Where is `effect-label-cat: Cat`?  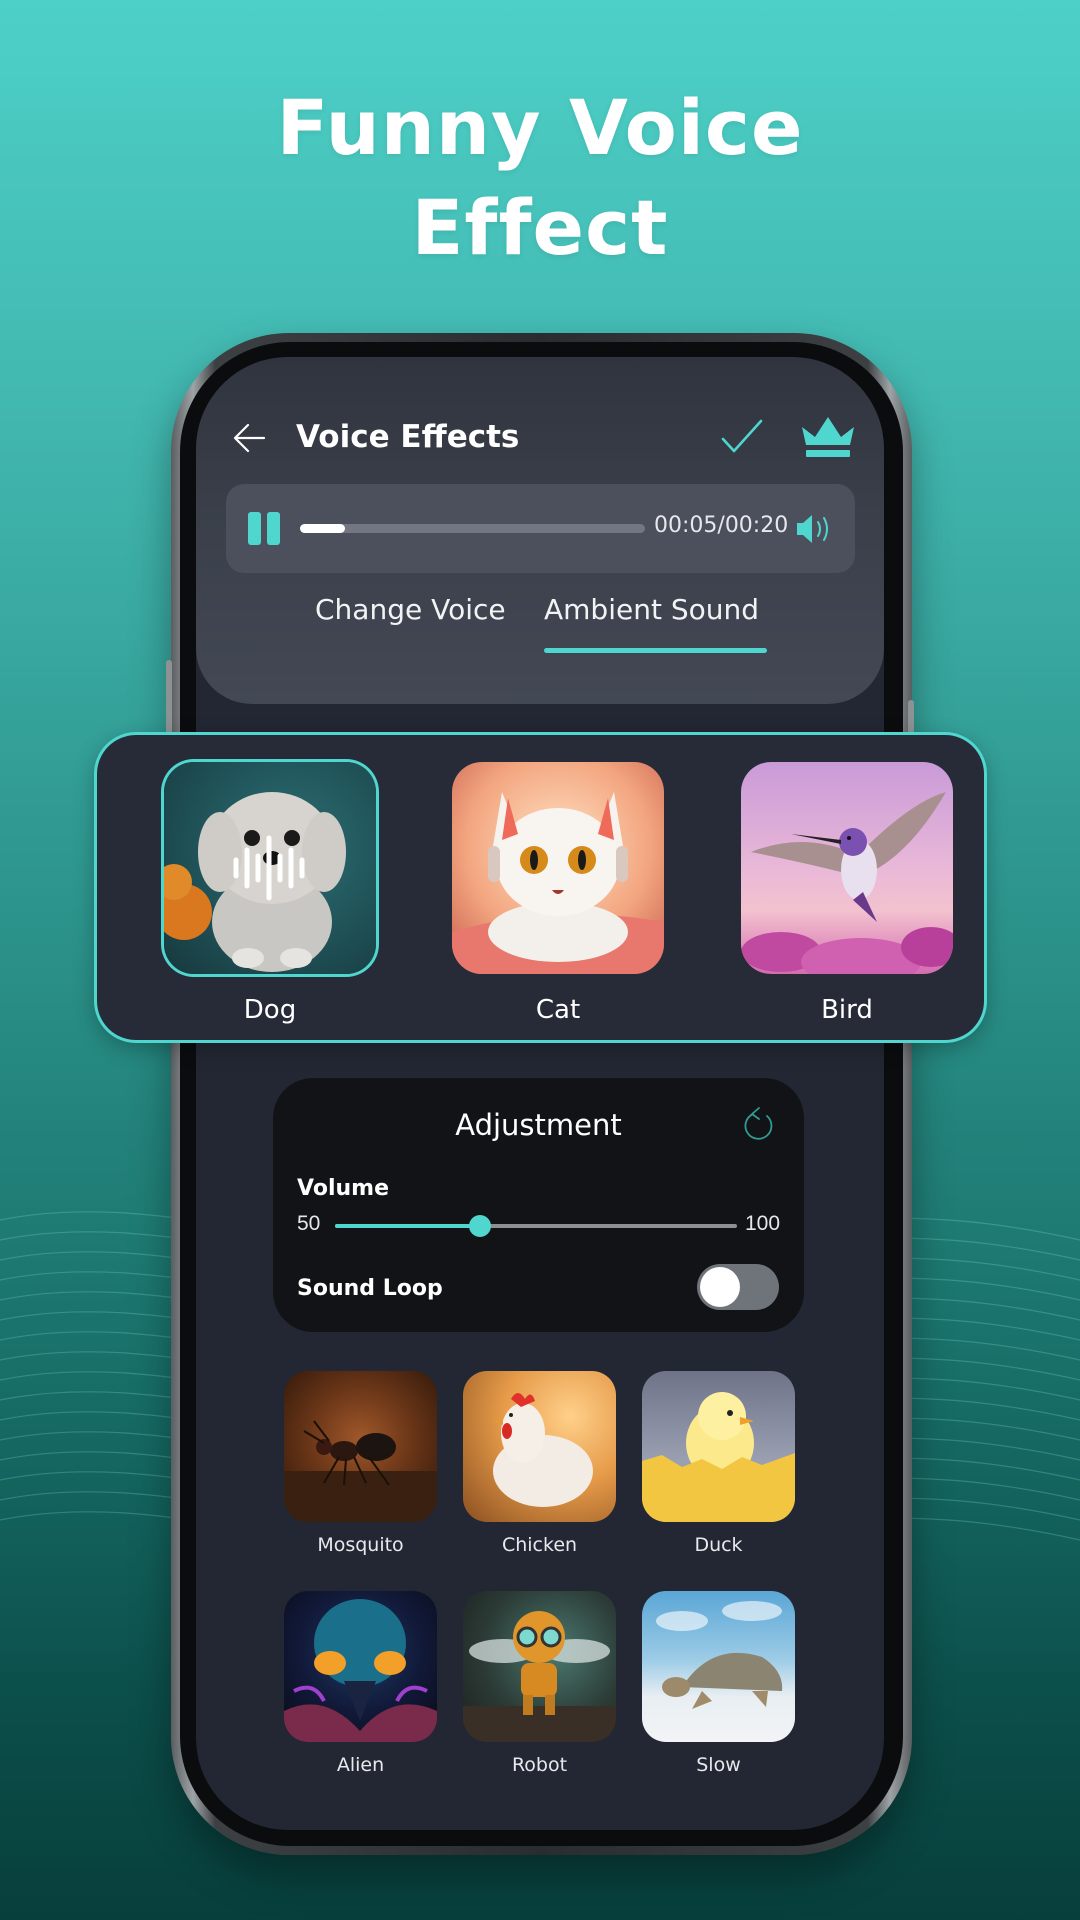 effect-label-cat: Cat is located at coordinates (558, 1010).